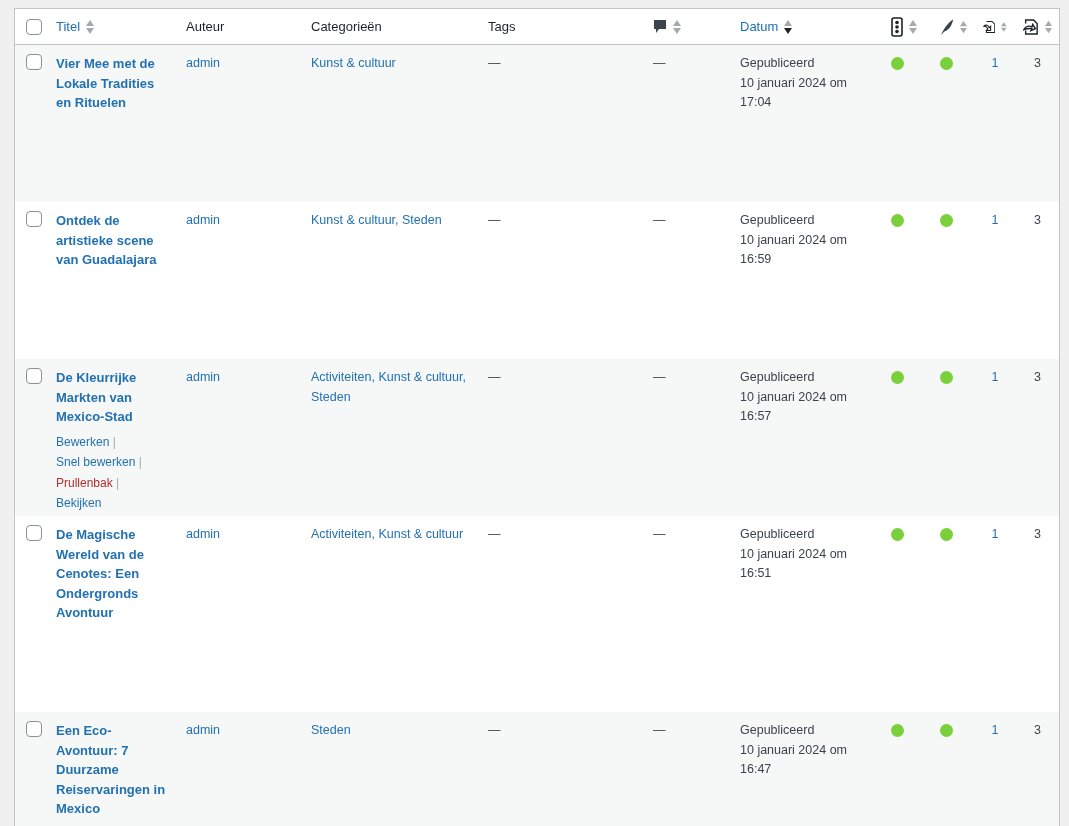 The width and height of the screenshot is (1069, 826). What do you see at coordinates (794, 92) in the screenshot?
I see `date-text: 10 januari 2024 om 17:04` at bounding box center [794, 92].